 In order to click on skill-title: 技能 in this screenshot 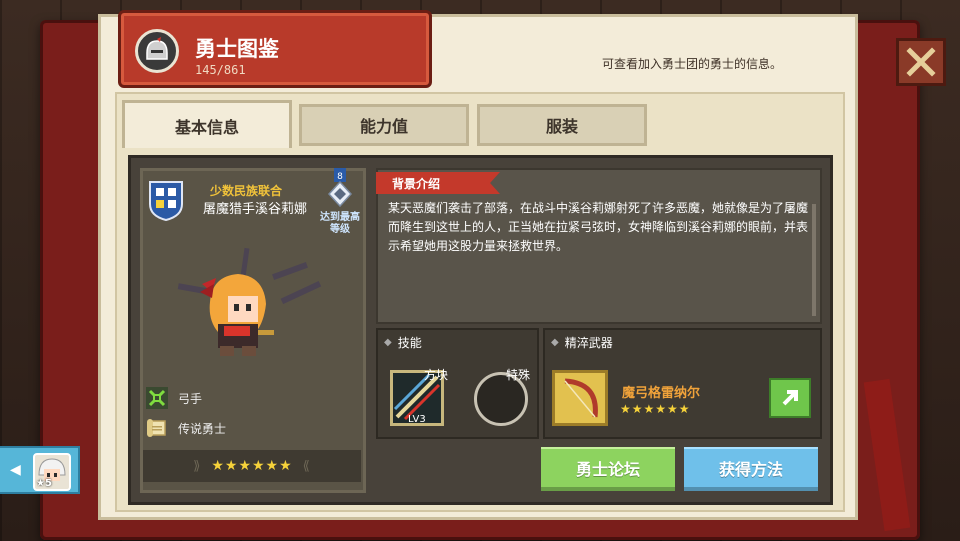, I will do `click(409, 343)`.